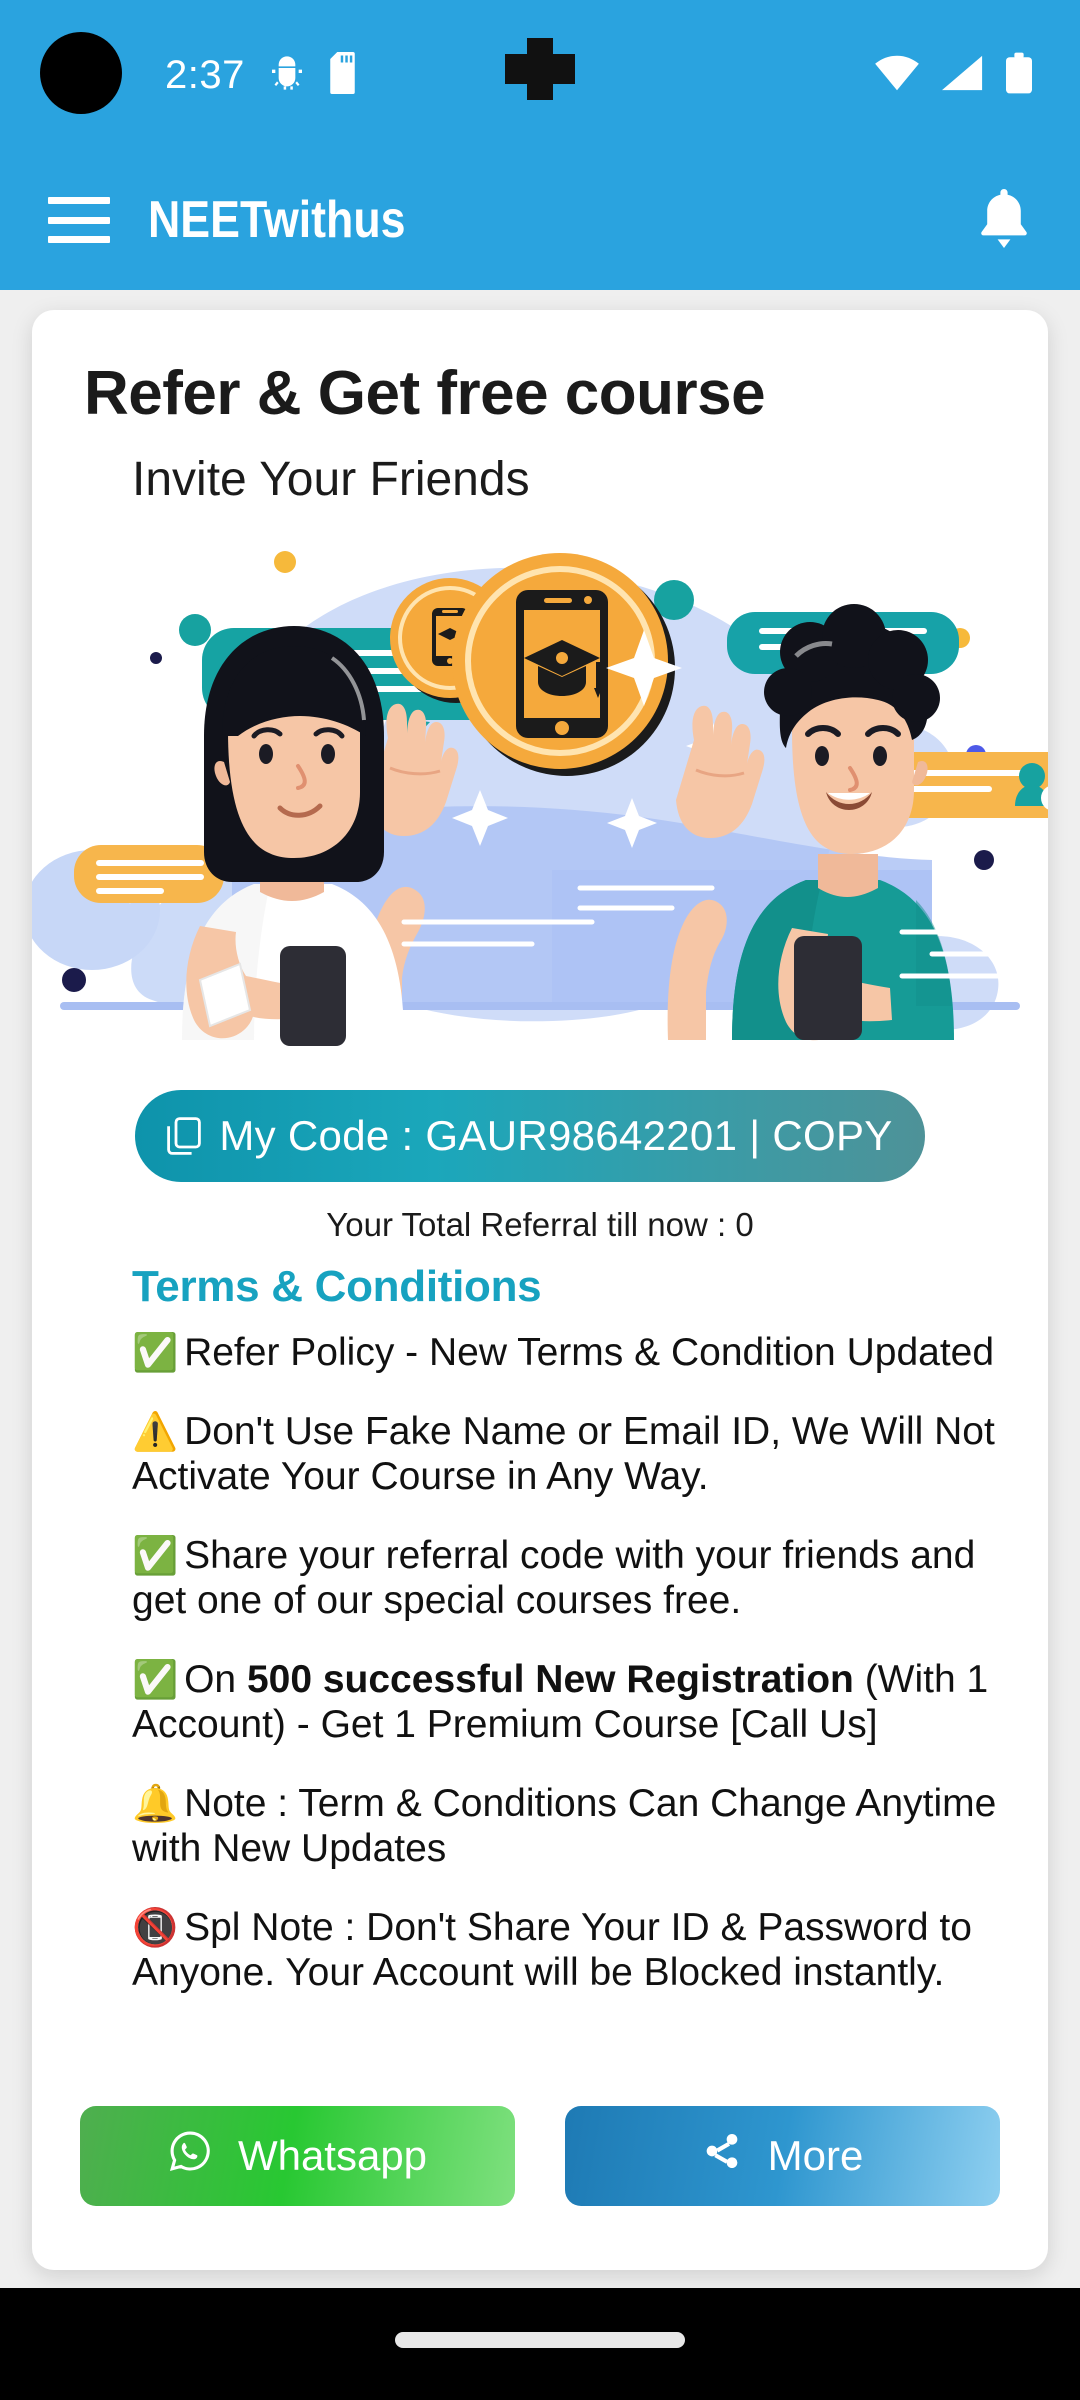 Image resolution: width=1080 pixels, height=2400 pixels. What do you see at coordinates (287, 75) in the screenshot?
I see `android-debug-icon` at bounding box center [287, 75].